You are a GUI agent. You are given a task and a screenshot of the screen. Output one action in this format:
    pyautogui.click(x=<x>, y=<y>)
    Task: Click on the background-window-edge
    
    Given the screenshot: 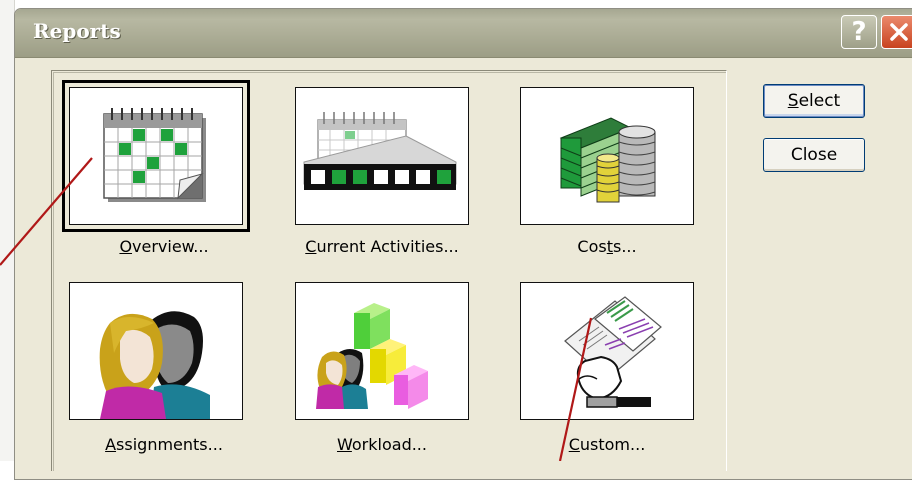 What is the action you would take?
    pyautogui.click(x=7, y=230)
    